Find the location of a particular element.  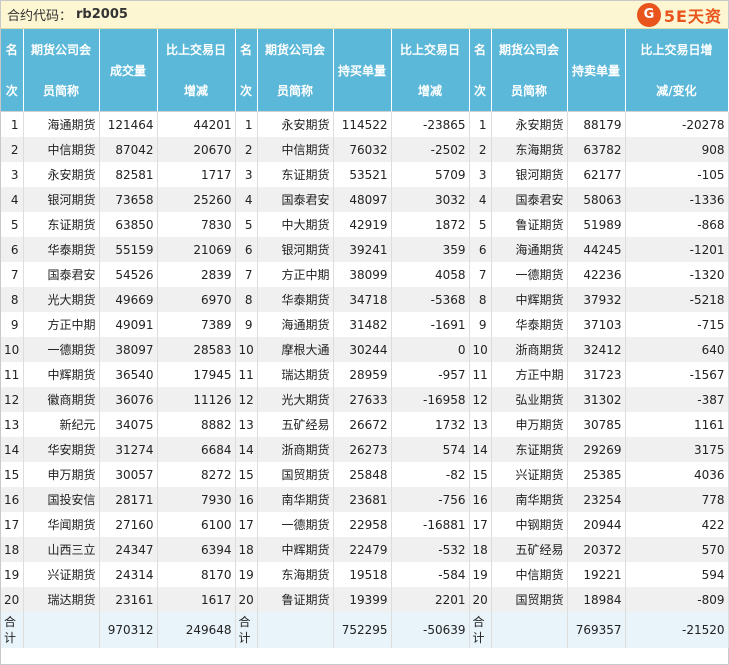

site-logo: G 5E天资 is located at coordinates (679, 15).